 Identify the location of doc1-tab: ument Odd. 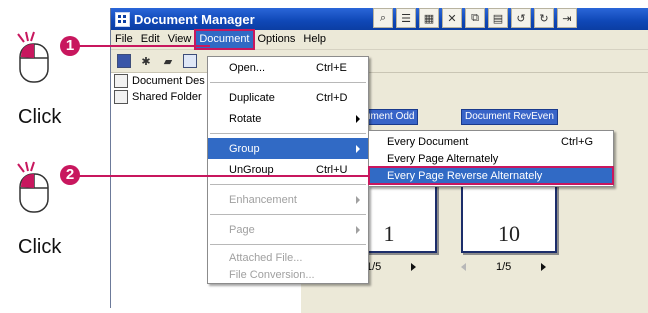
(390, 117).